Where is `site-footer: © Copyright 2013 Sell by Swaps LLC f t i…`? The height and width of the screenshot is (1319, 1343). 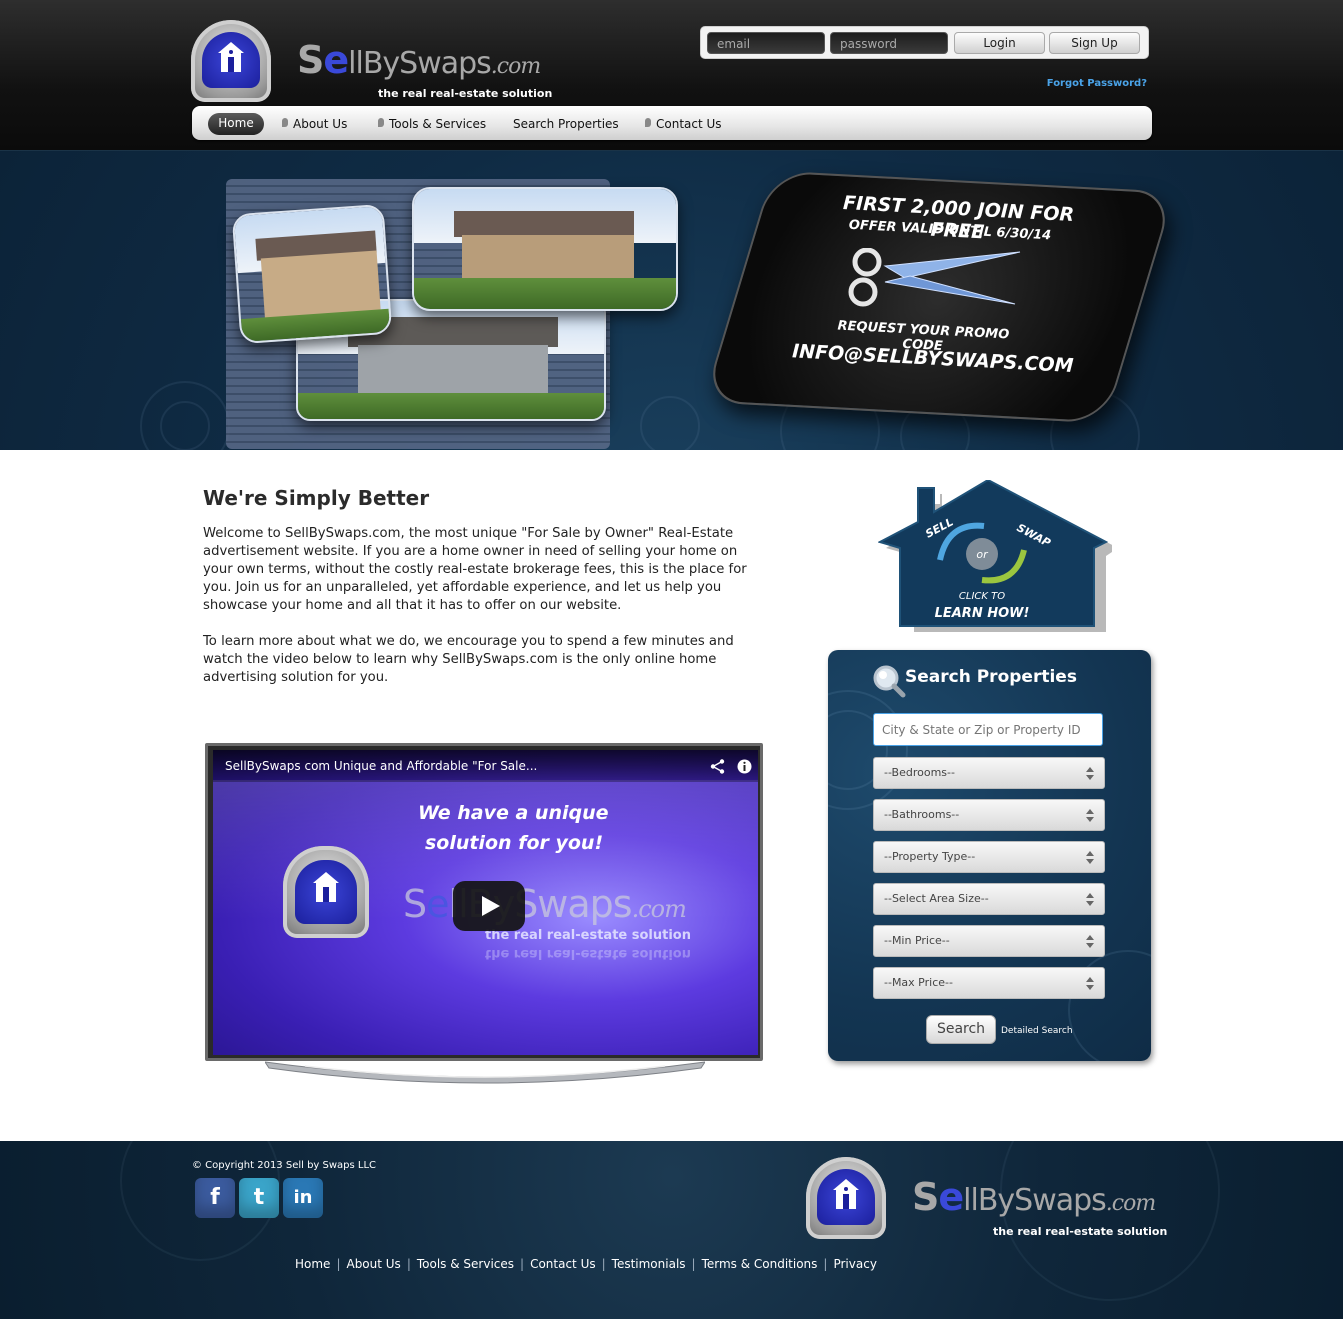
site-footer: © Copyright 2013 Sell by Swaps LLC f t i… is located at coordinates (671, 1230).